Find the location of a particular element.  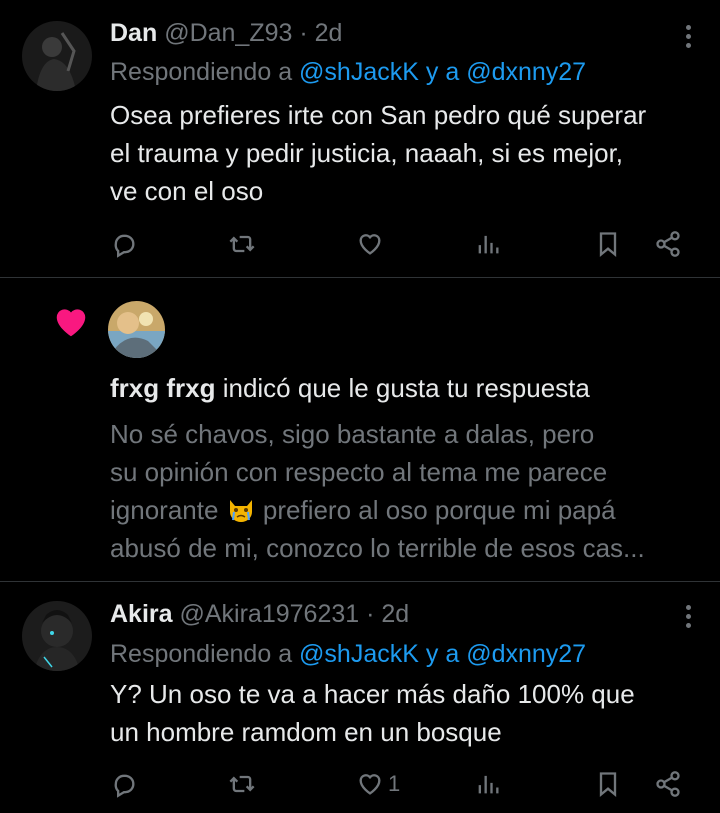

action-bar is located at coordinates (400, 244).